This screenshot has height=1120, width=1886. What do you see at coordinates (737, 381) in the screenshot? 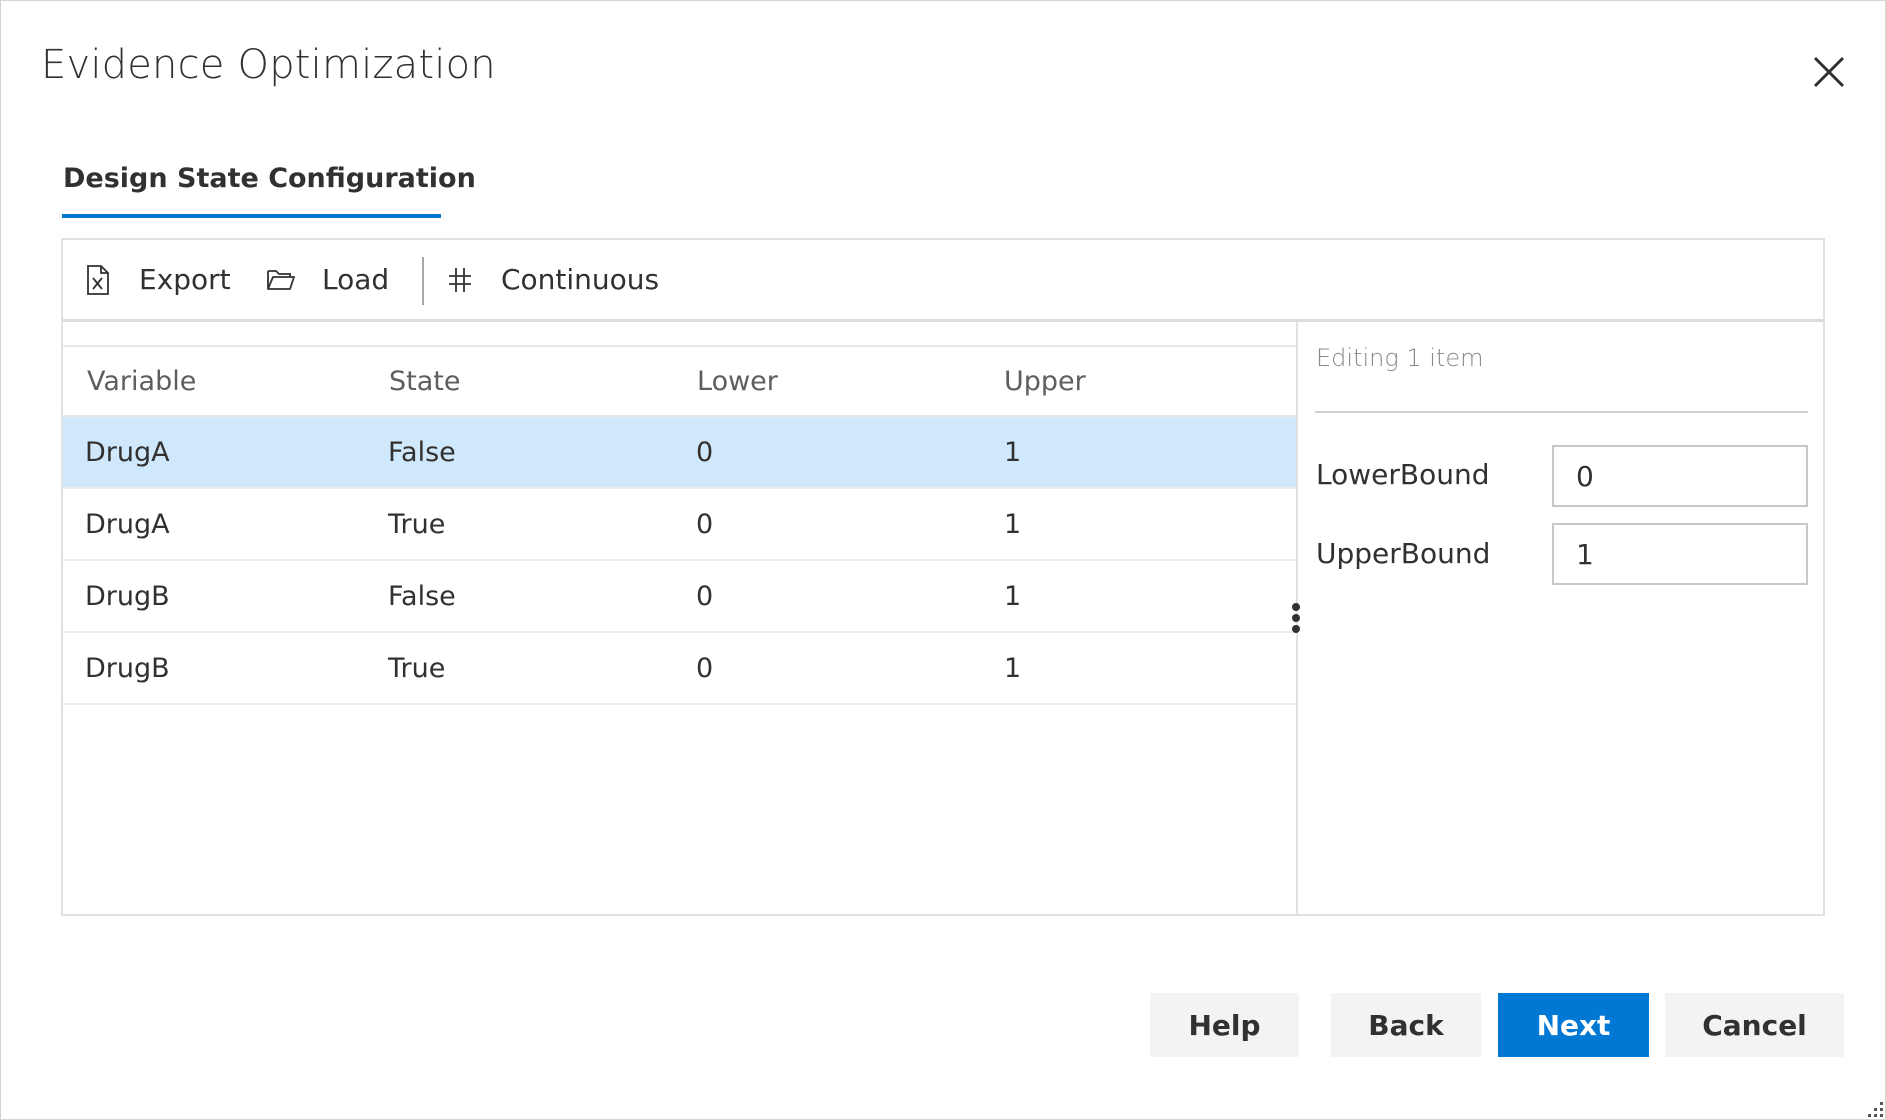
I see `column-header-lower: Lower` at bounding box center [737, 381].